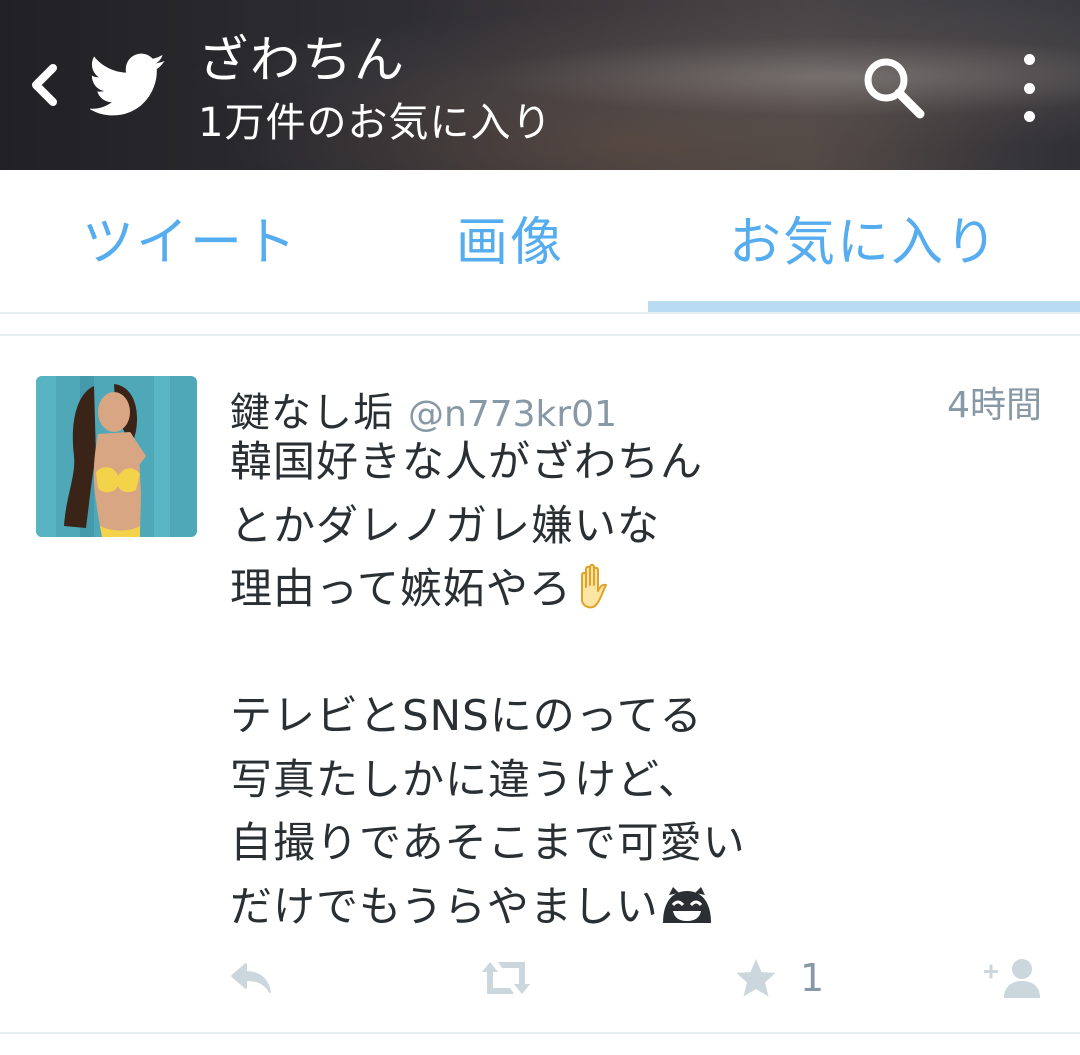  I want to click on retweet-button, so click(506, 978).